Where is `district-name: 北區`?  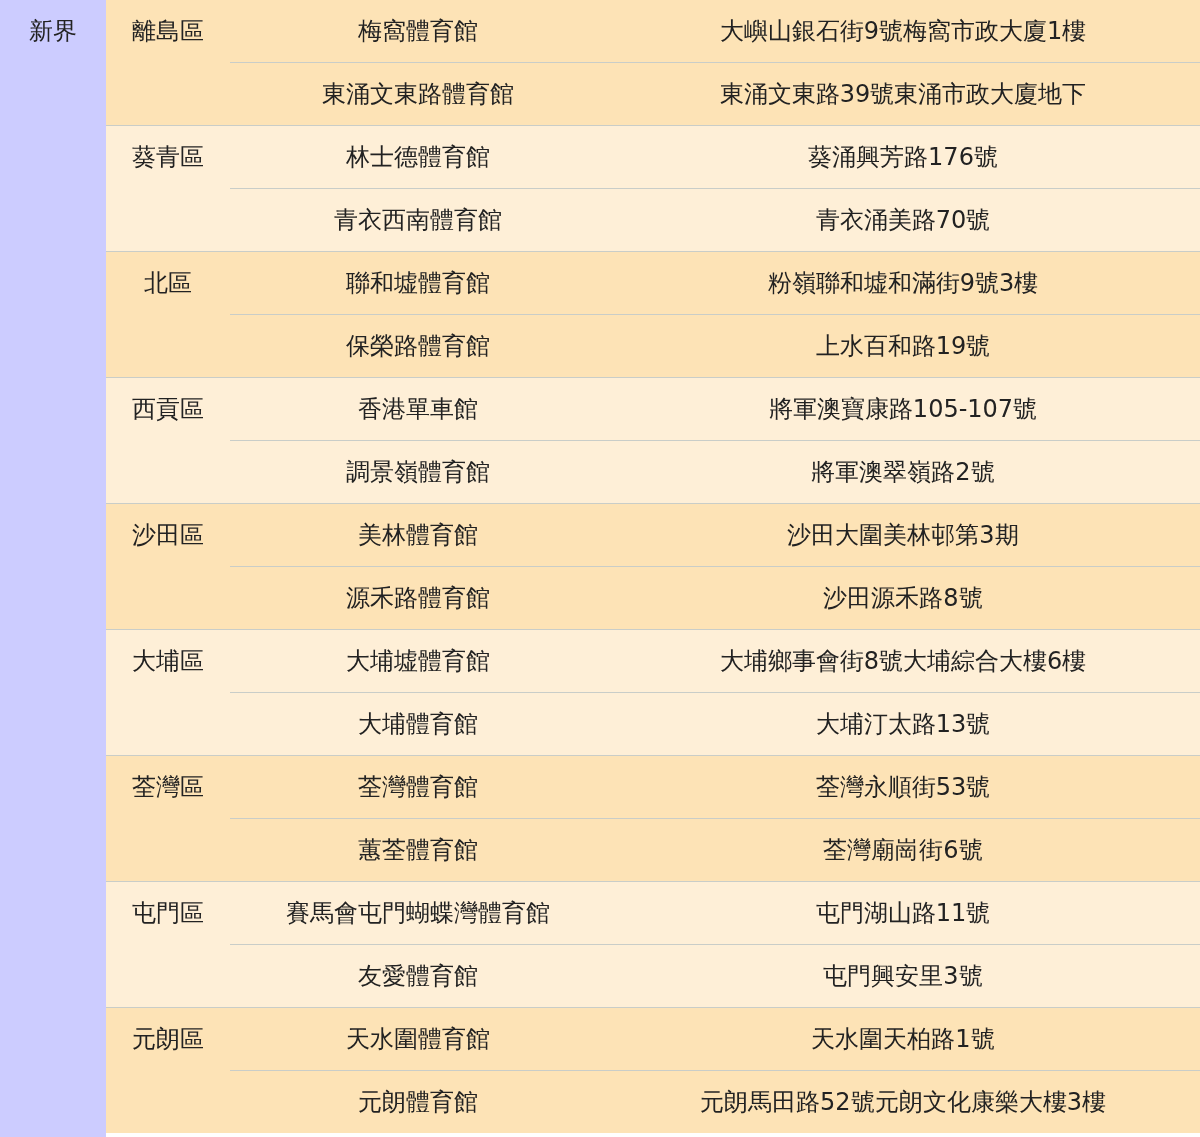 district-name: 北區 is located at coordinates (168, 283).